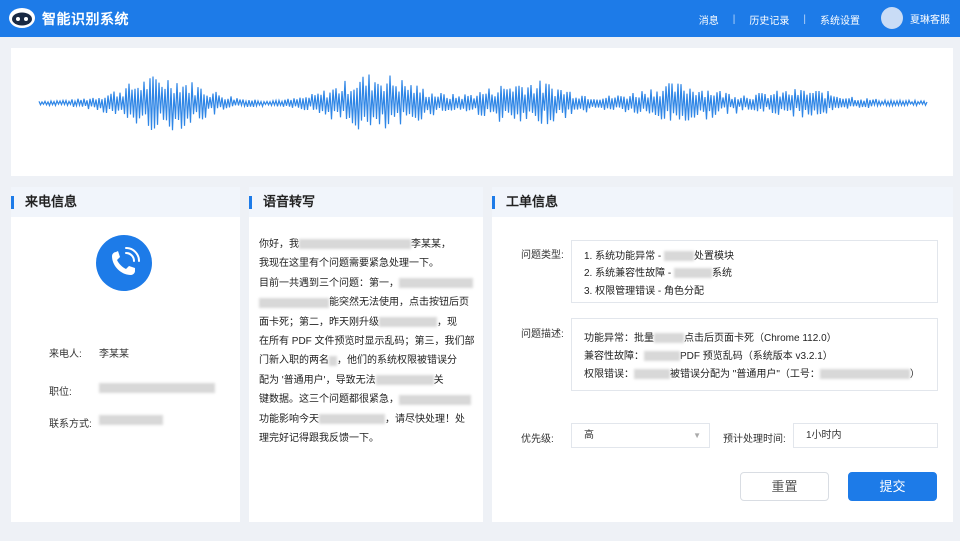 The height and width of the screenshot is (541, 960). I want to click on app-title: 智能识别系统, so click(85, 19).